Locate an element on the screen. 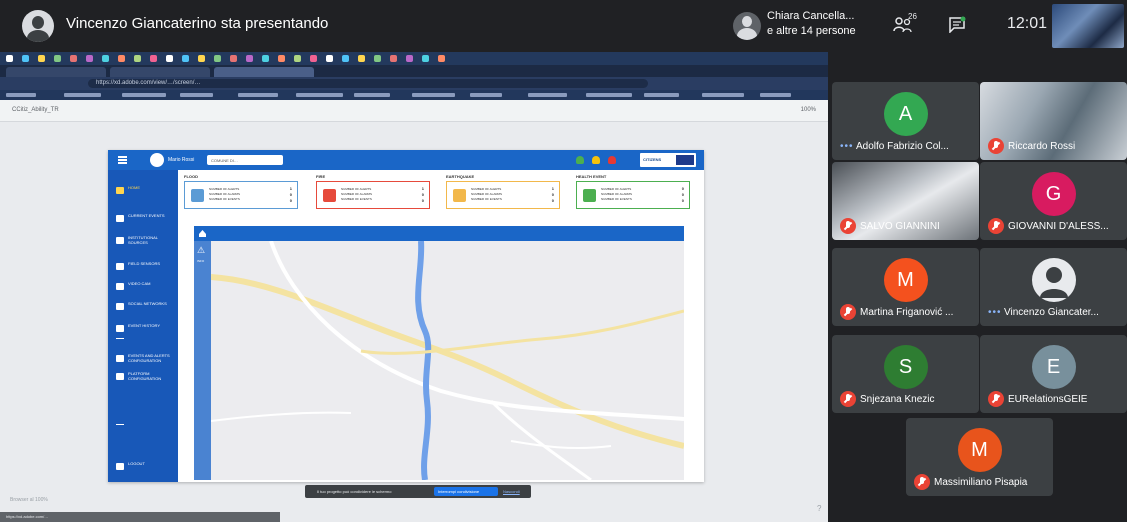 This screenshot has height=522, width=1127. sidebar-item: INSTITUTIONAL SOURCES is located at coordinates (145, 242).